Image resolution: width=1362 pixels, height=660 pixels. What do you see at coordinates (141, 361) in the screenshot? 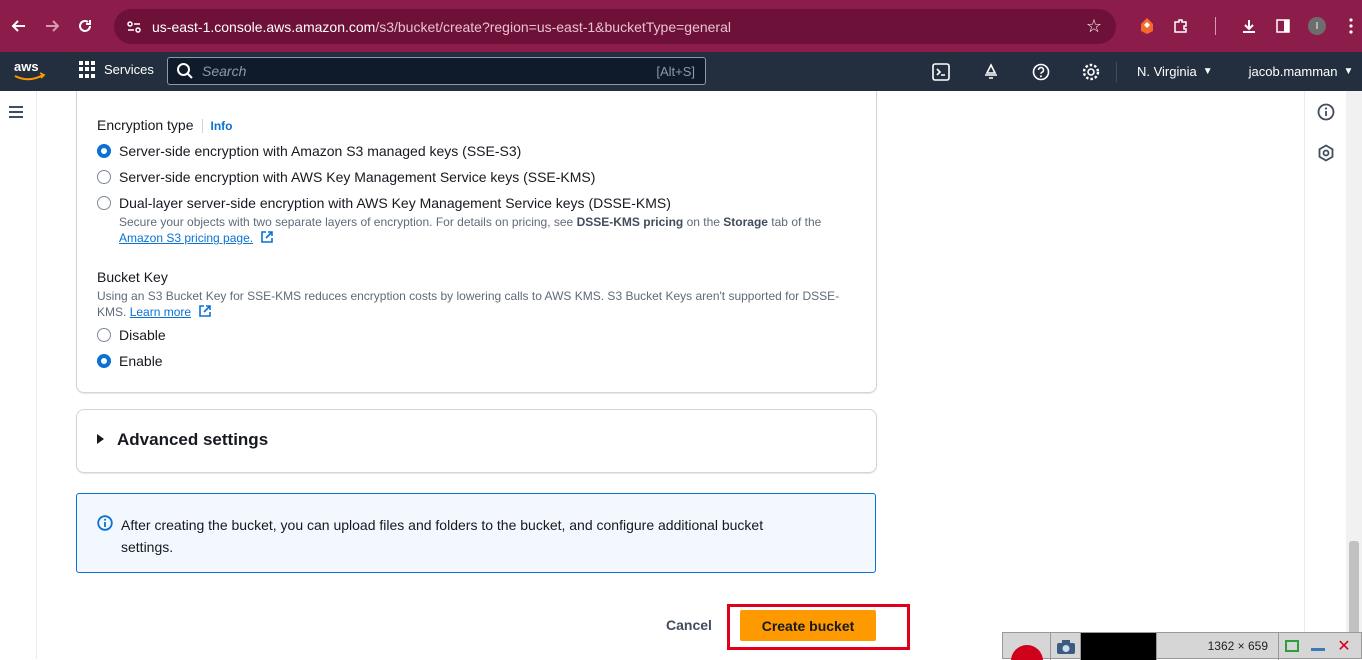
I see `radio-label: Enable` at bounding box center [141, 361].